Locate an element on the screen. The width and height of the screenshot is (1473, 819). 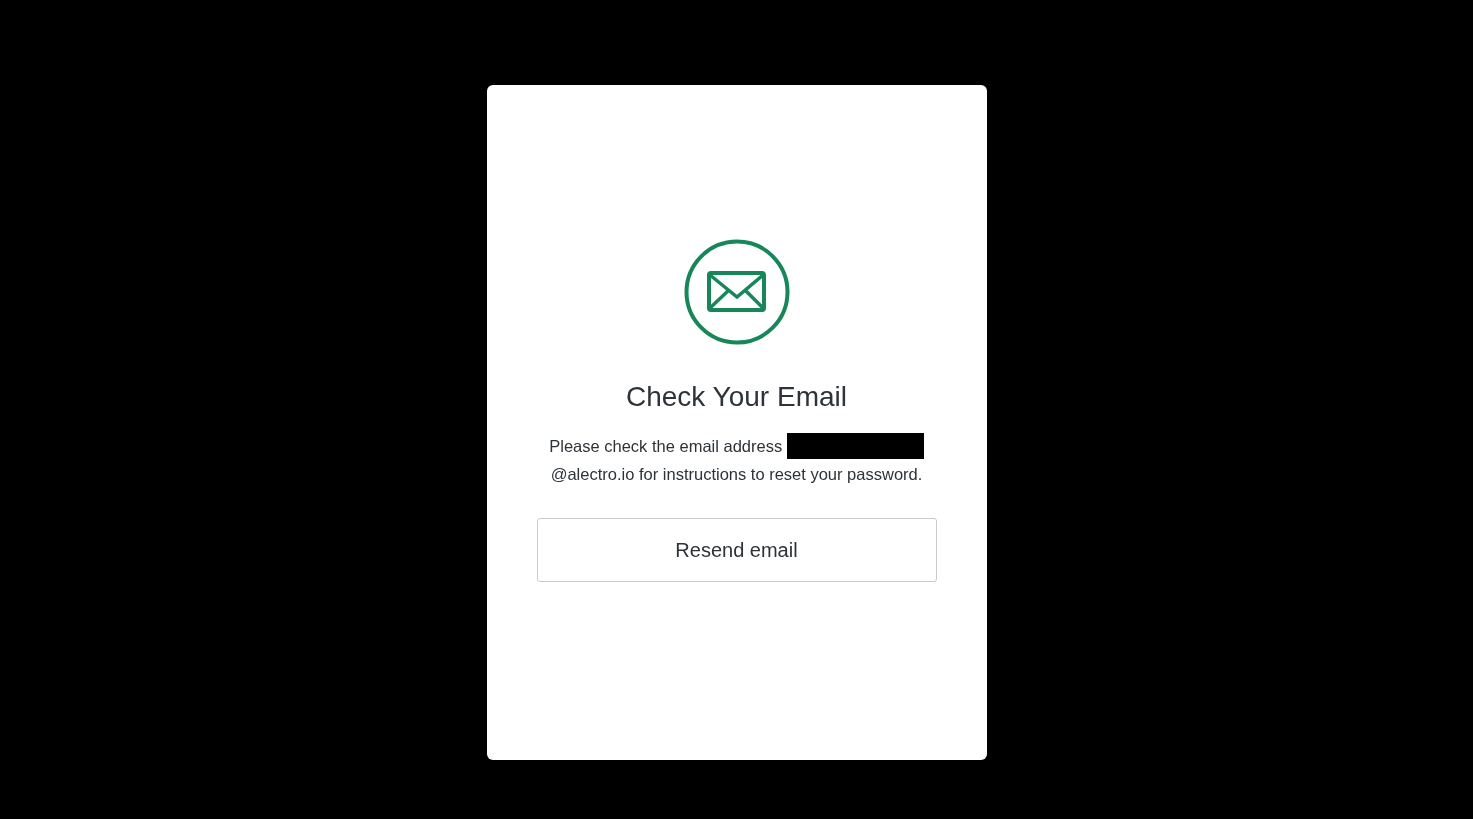
resend-button: Resend email is located at coordinates (736, 550).